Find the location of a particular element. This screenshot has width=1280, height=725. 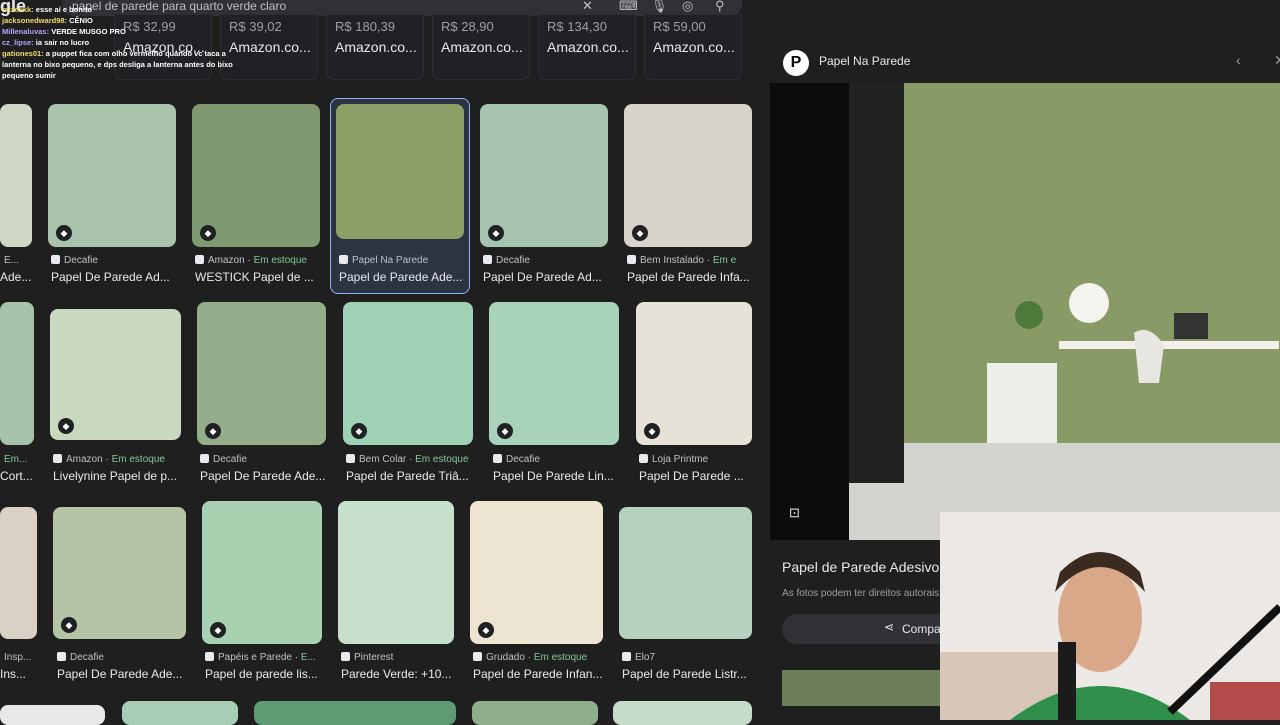

related-image is located at coordinates (872, 688).